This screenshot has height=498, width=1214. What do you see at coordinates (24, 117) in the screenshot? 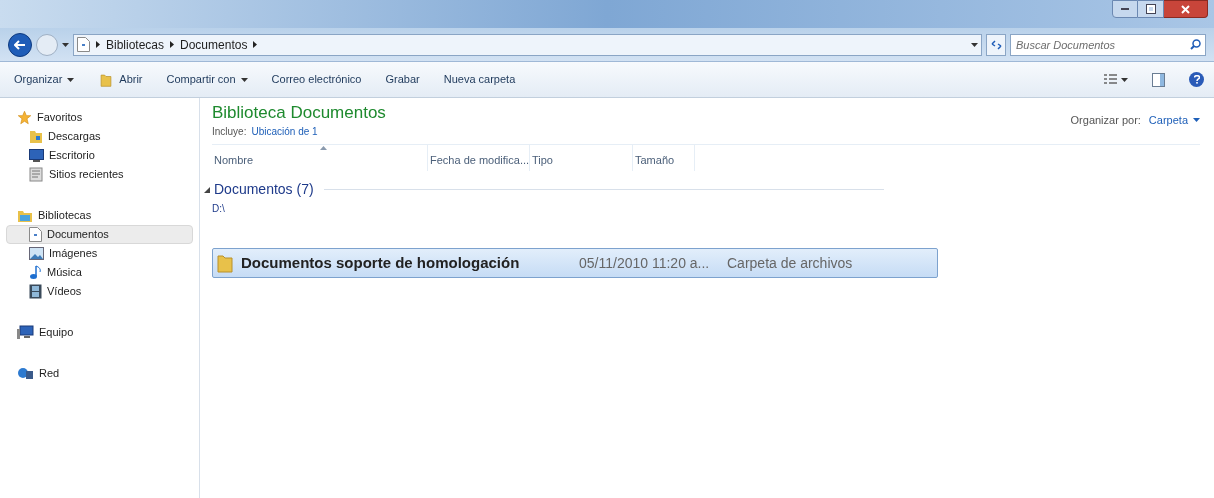
I see `star-icon` at bounding box center [24, 117].